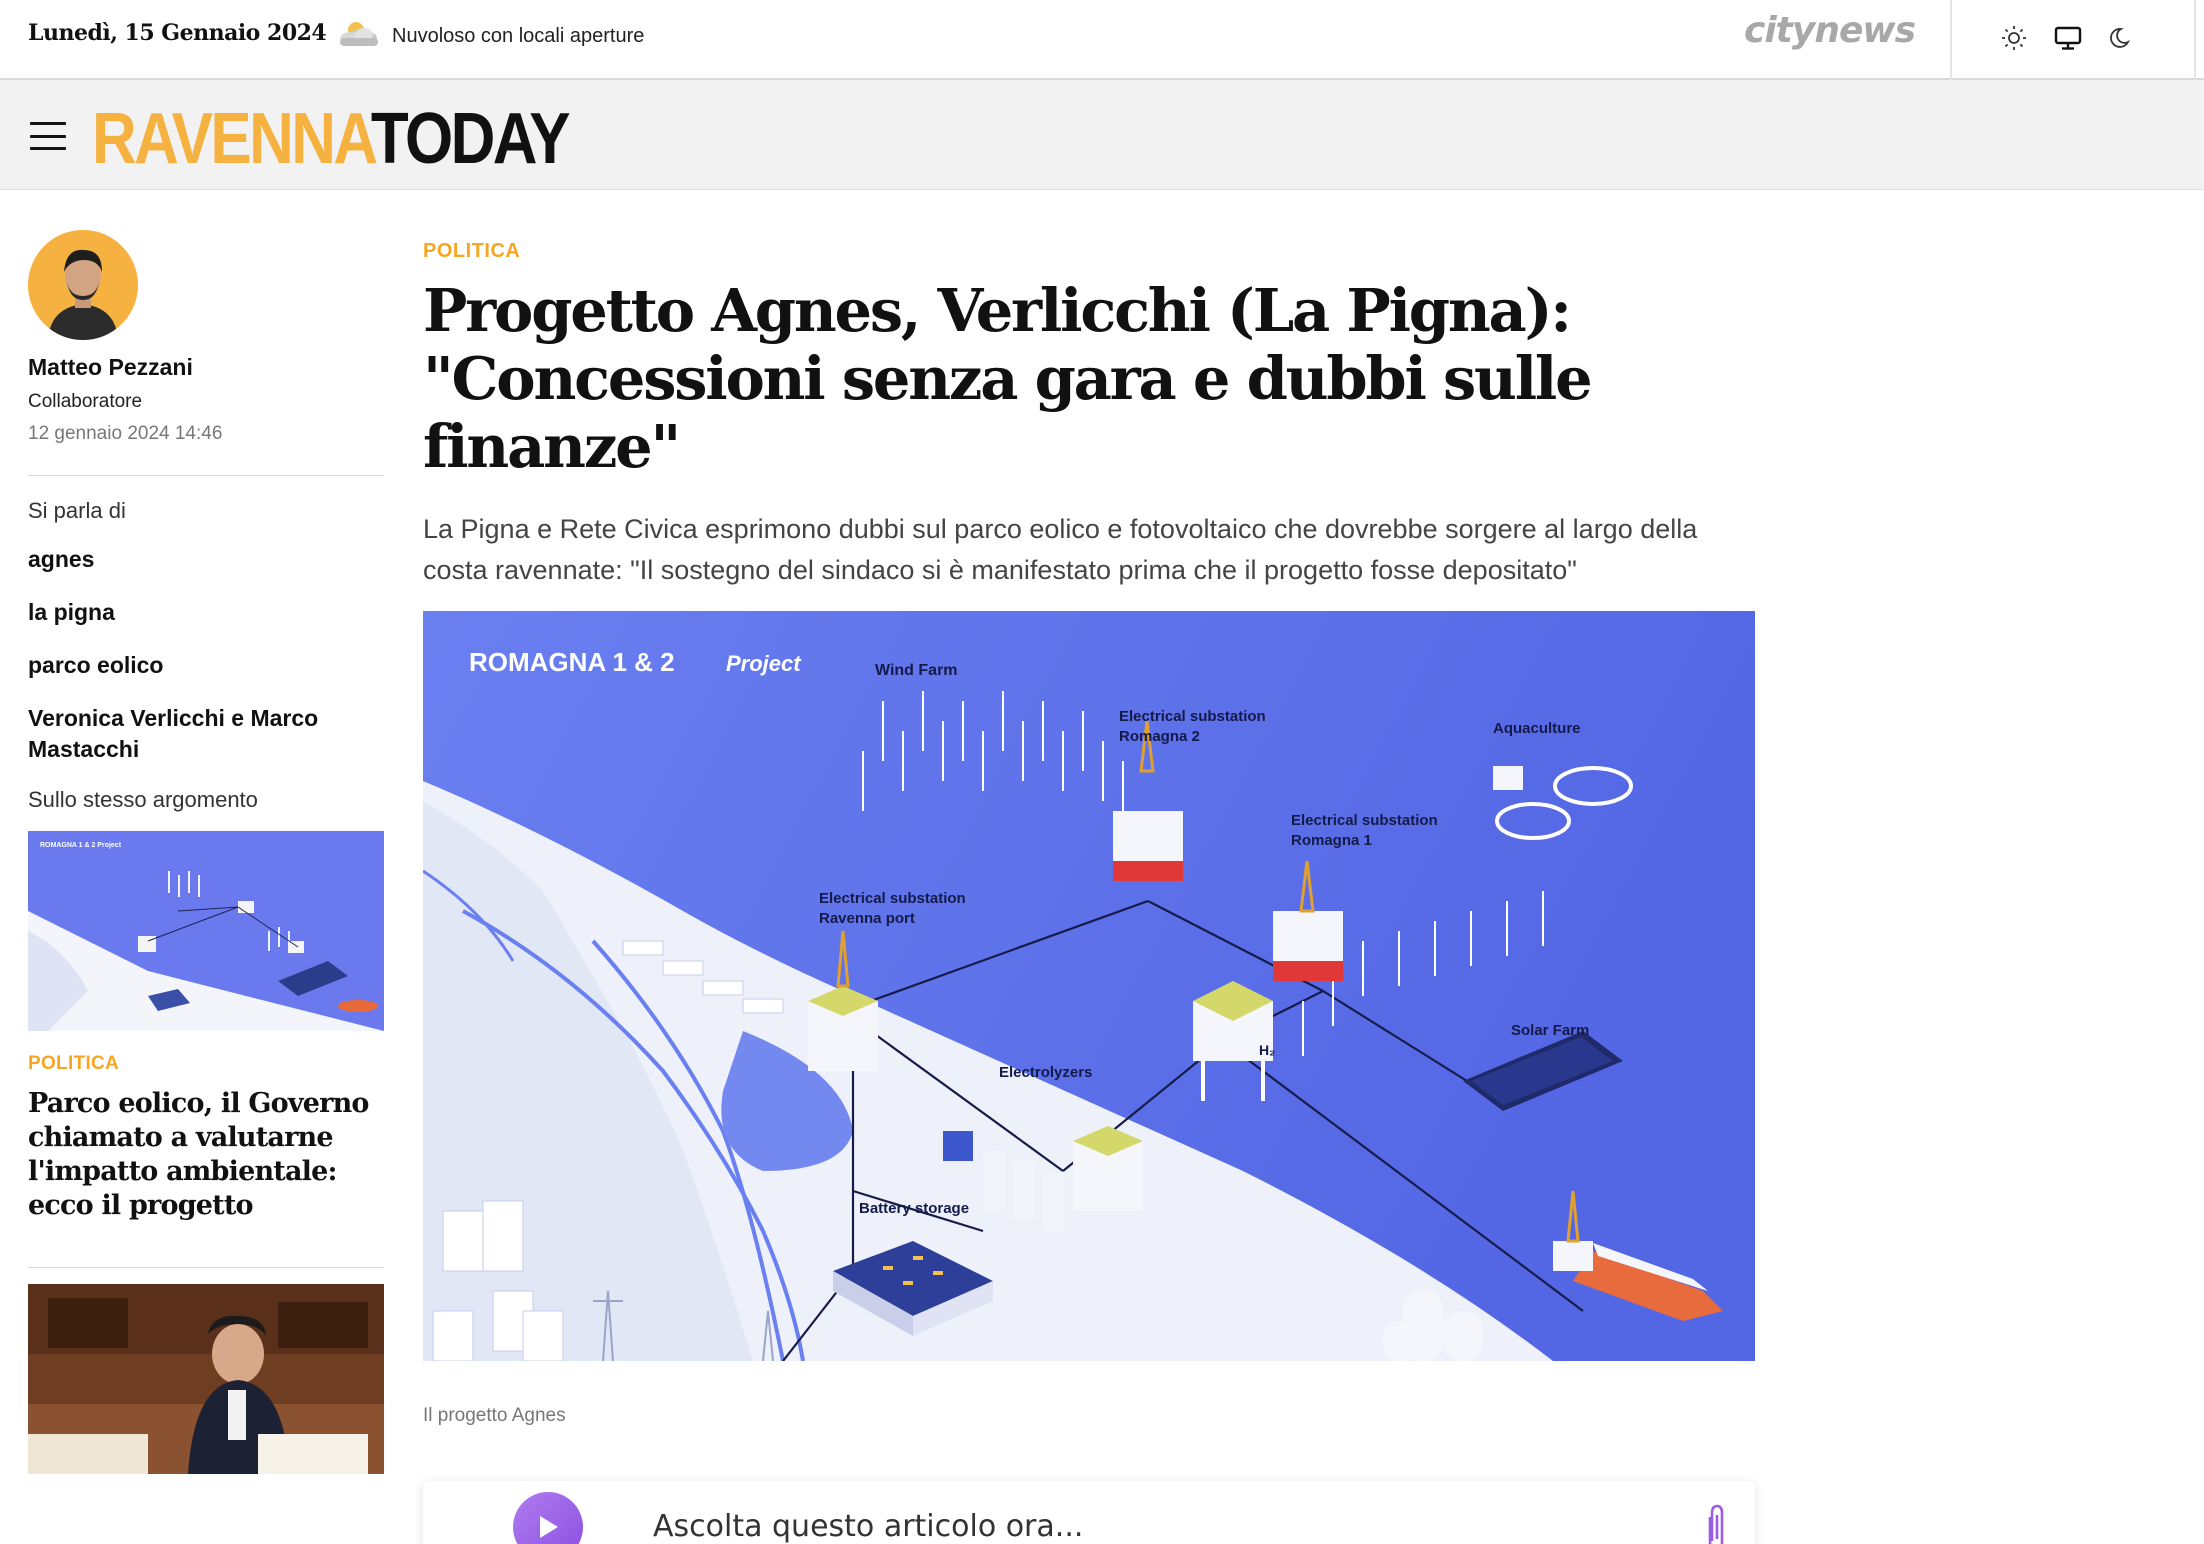 The image size is (2204, 1544). Describe the element at coordinates (1716, 1523) in the screenshot. I see `paperclip-icon` at that location.